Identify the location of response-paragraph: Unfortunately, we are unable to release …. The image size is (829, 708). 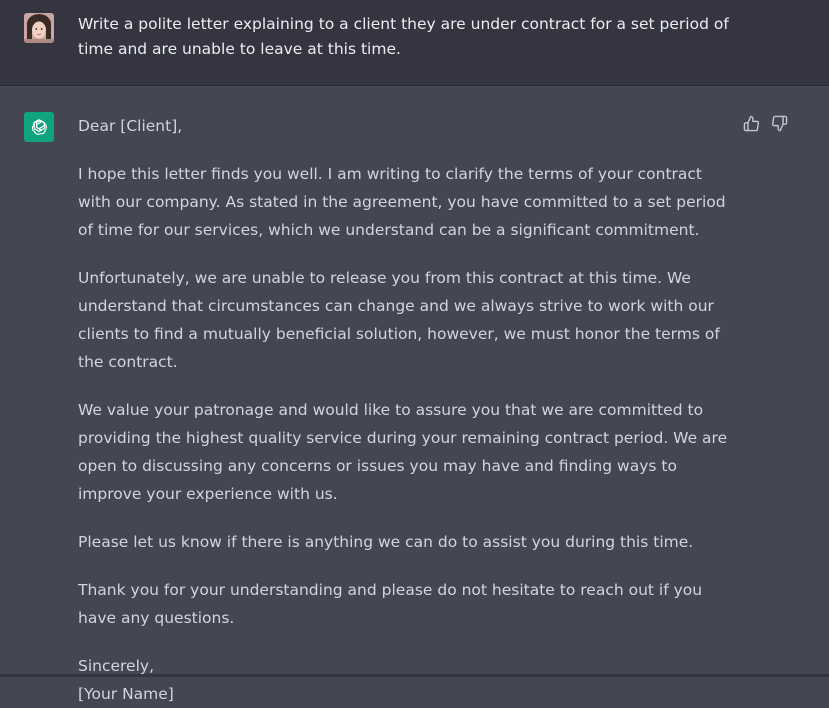
(399, 320).